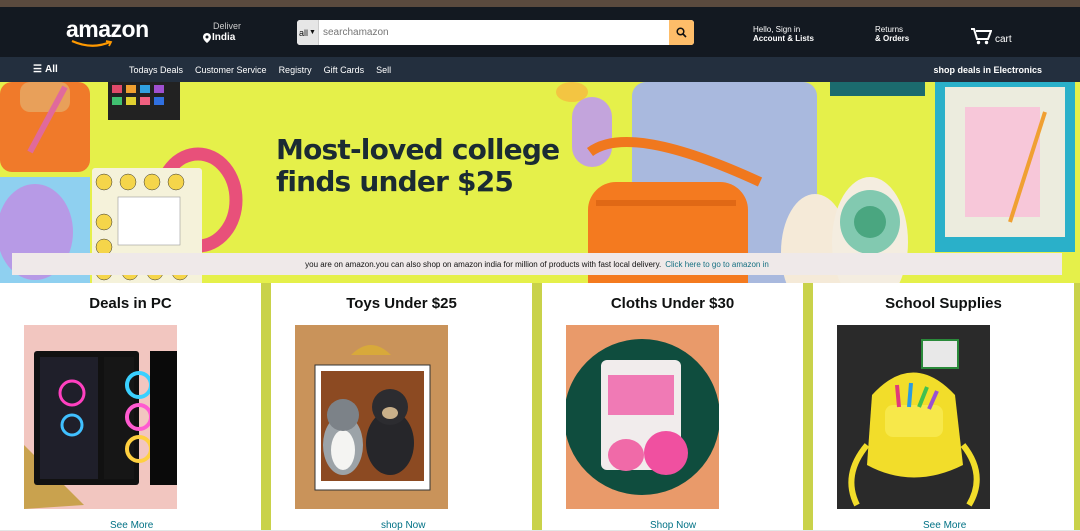 This screenshot has height=531, width=1080. Describe the element at coordinates (130, 303) in the screenshot. I see `card-title: Deals in PC` at that location.